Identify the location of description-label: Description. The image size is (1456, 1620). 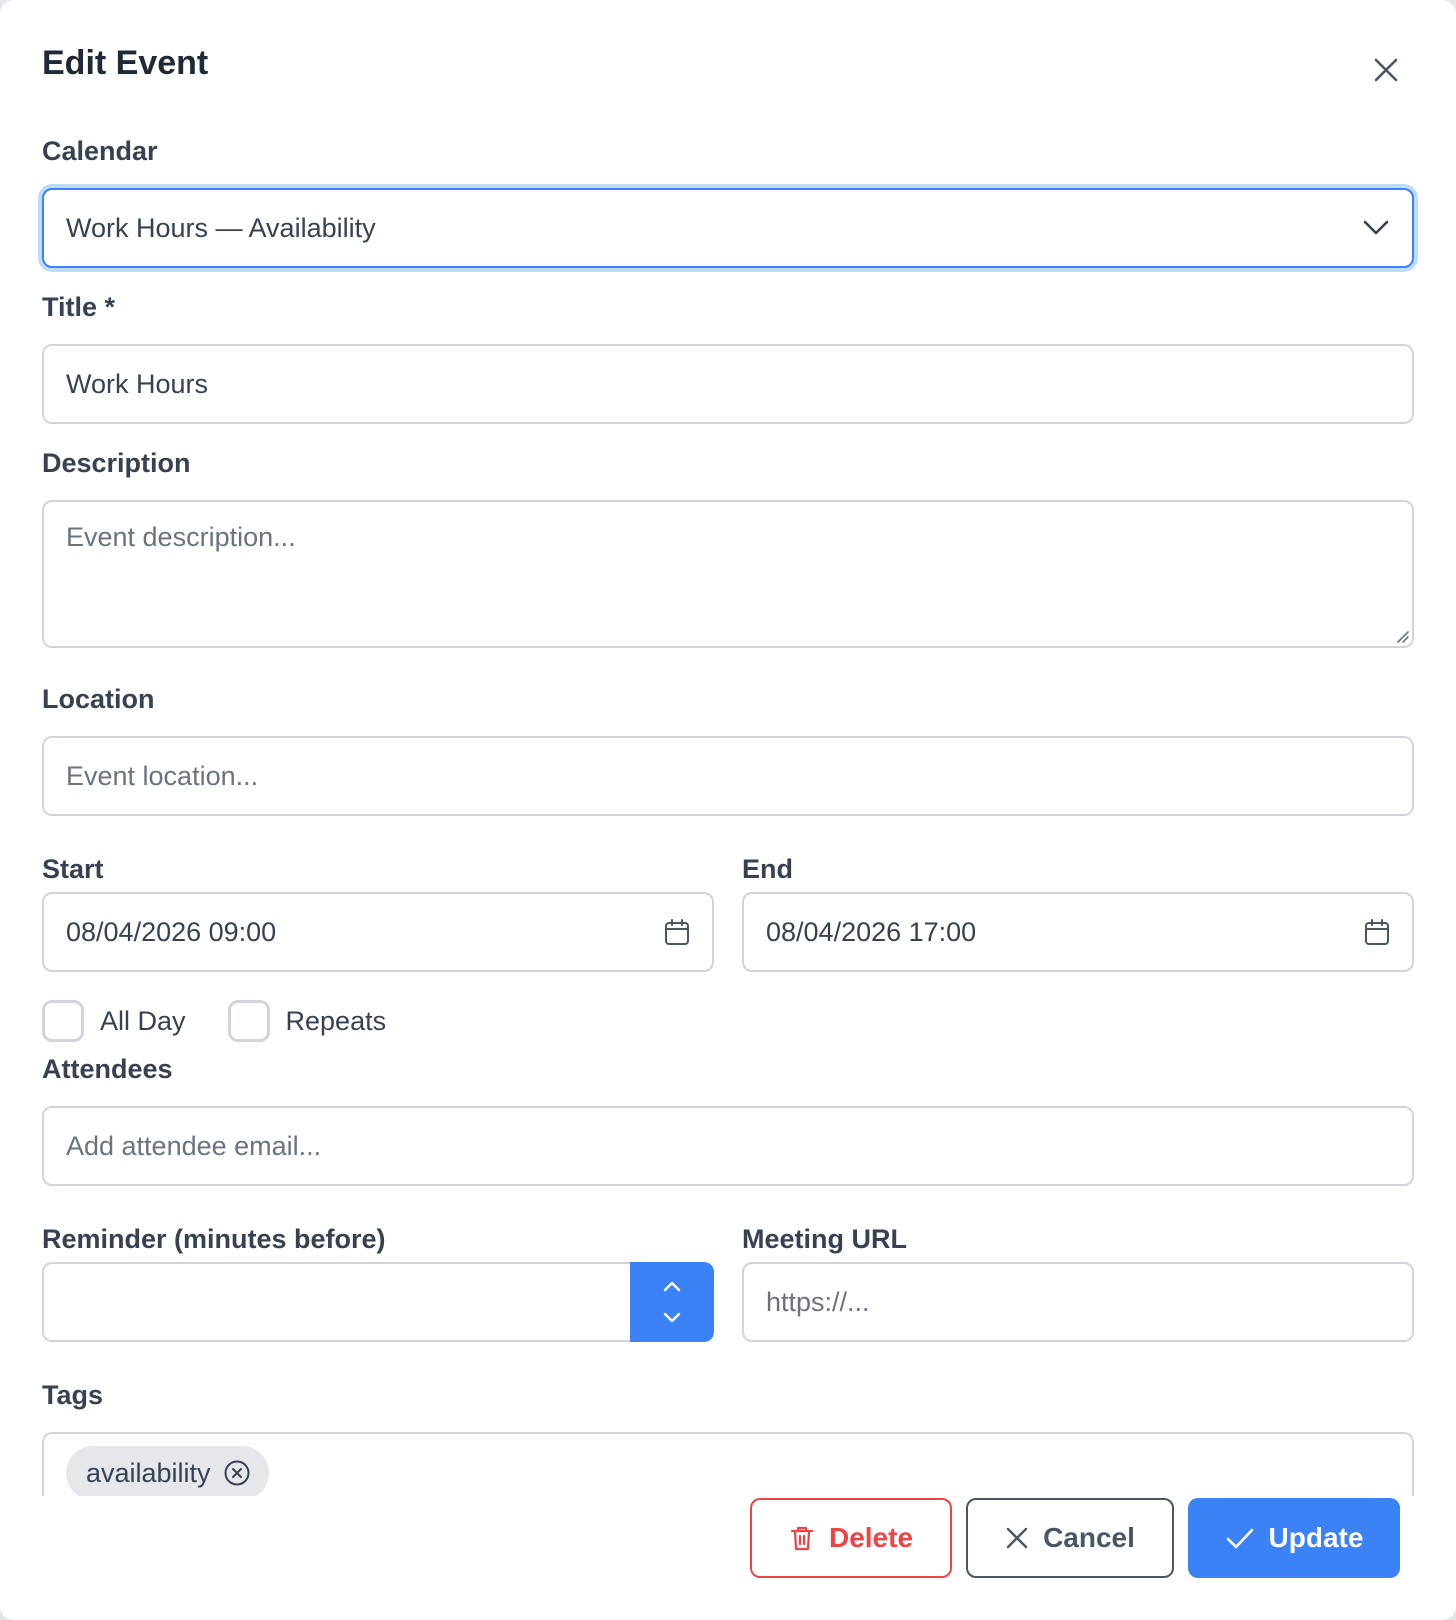
(116, 463).